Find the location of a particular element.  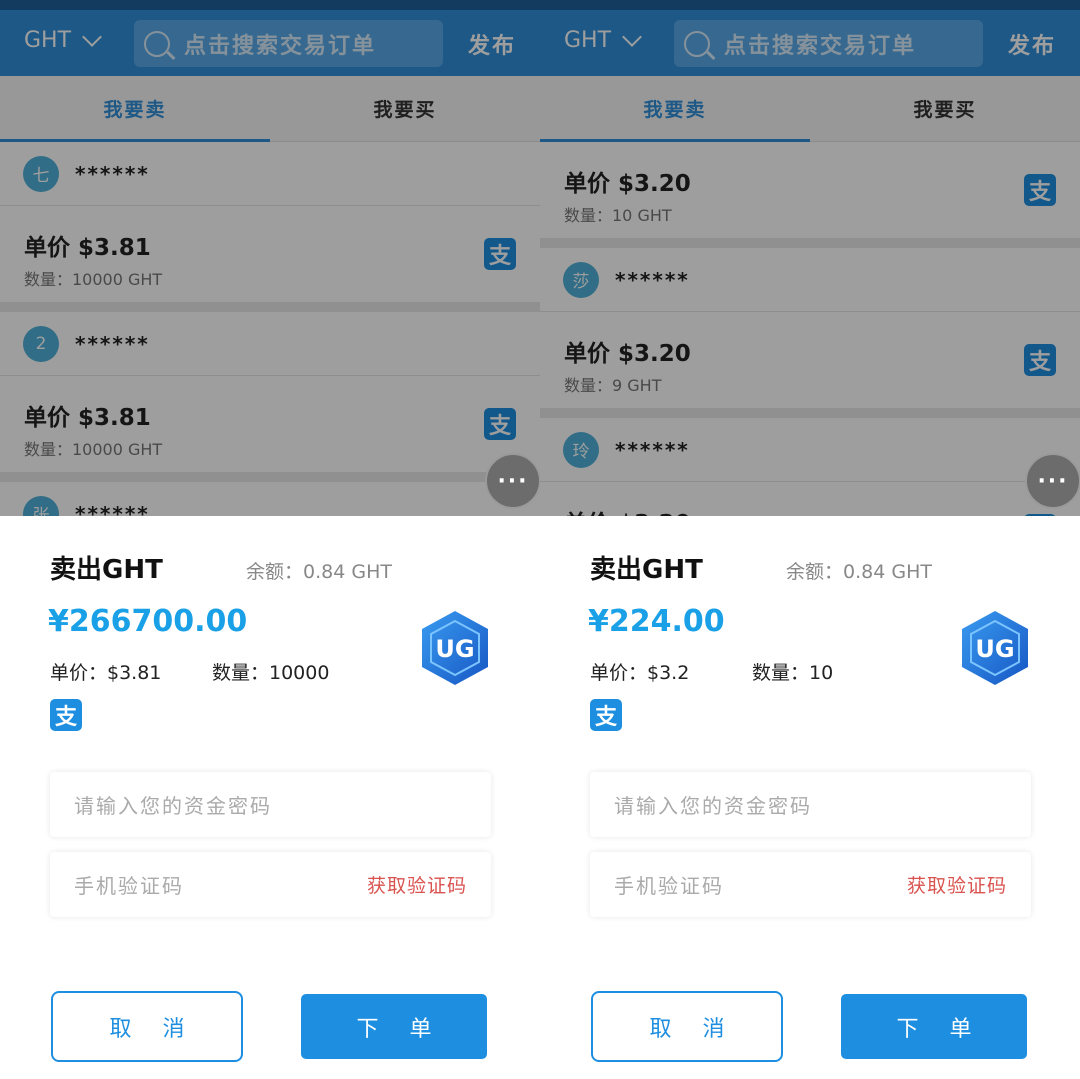

quantity: 数量：10000 is located at coordinates (271, 673).